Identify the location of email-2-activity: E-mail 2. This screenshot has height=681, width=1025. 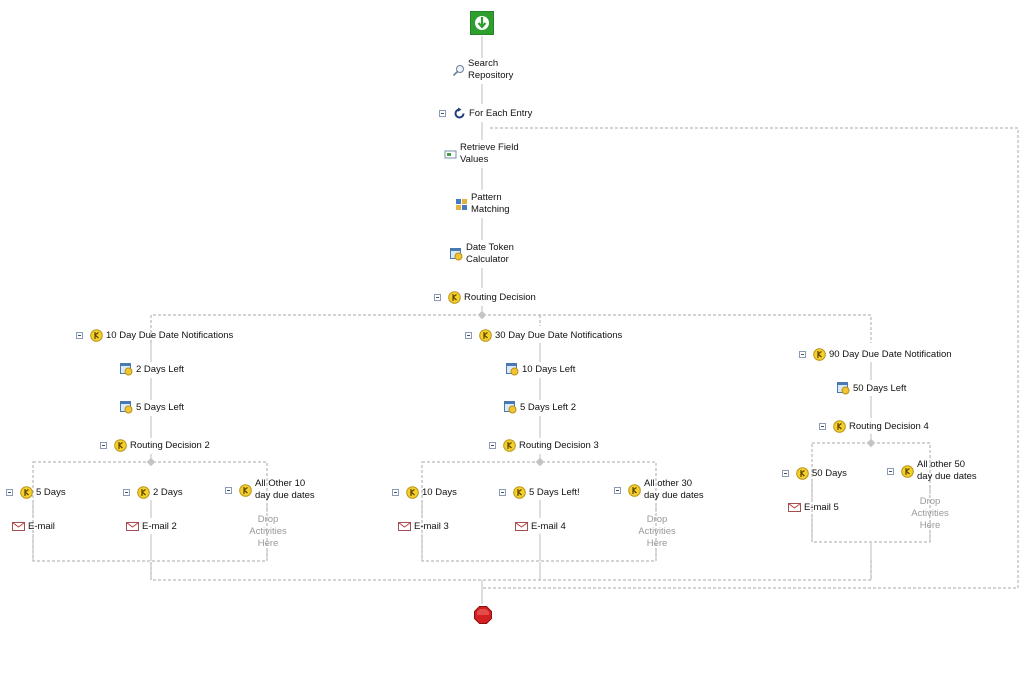
(151, 526).